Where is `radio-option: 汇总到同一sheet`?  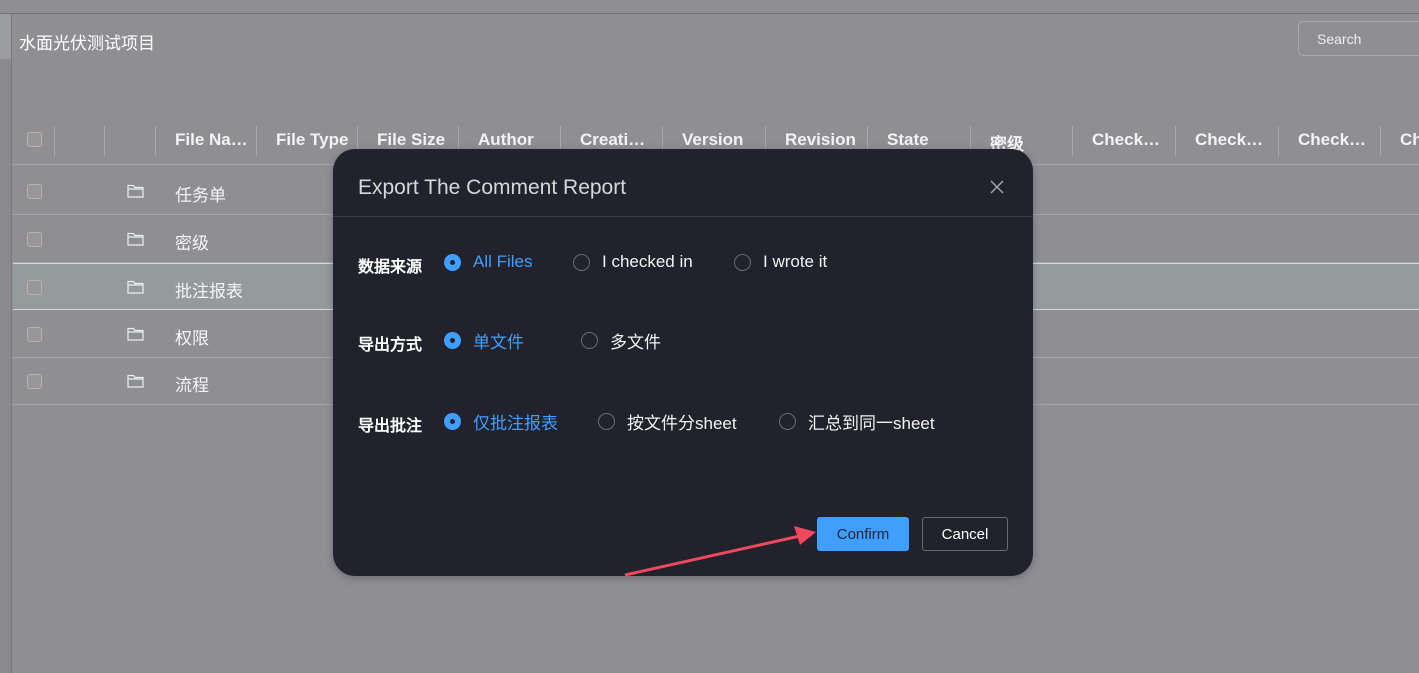 radio-option: 汇总到同一sheet is located at coordinates (857, 421).